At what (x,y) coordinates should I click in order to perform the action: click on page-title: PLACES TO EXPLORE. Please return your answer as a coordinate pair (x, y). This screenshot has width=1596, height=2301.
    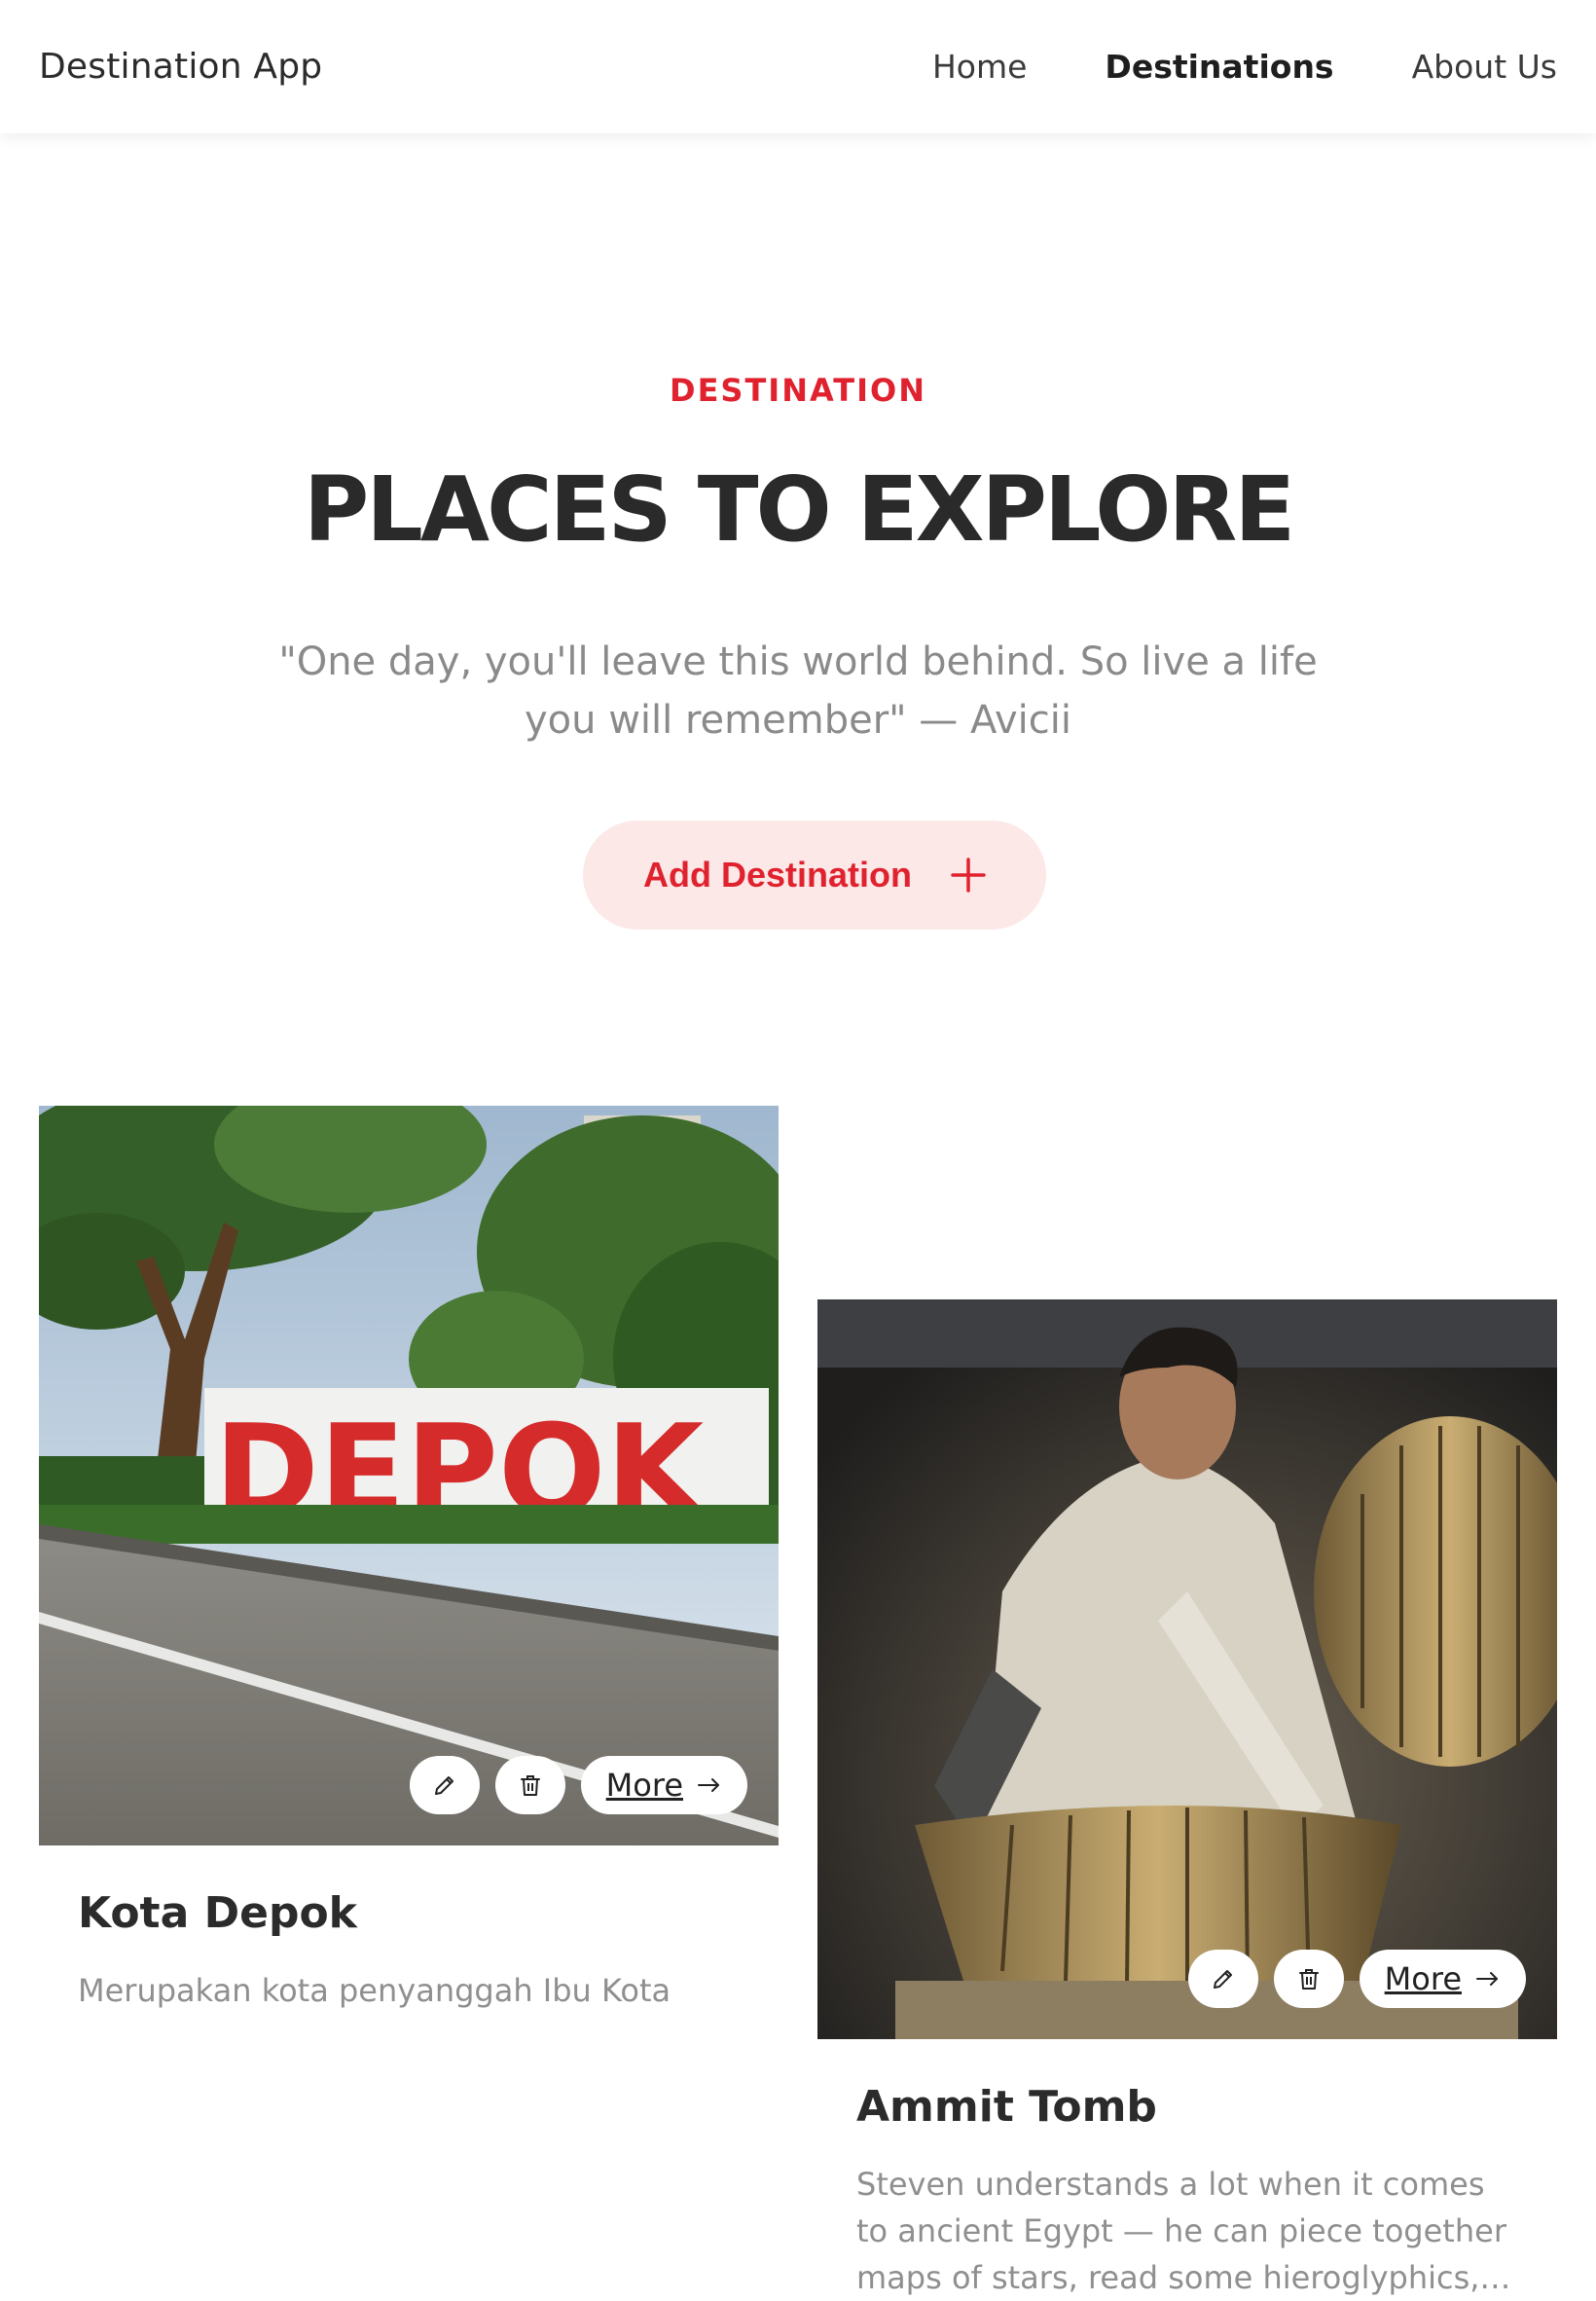
    Looking at the image, I should click on (799, 509).